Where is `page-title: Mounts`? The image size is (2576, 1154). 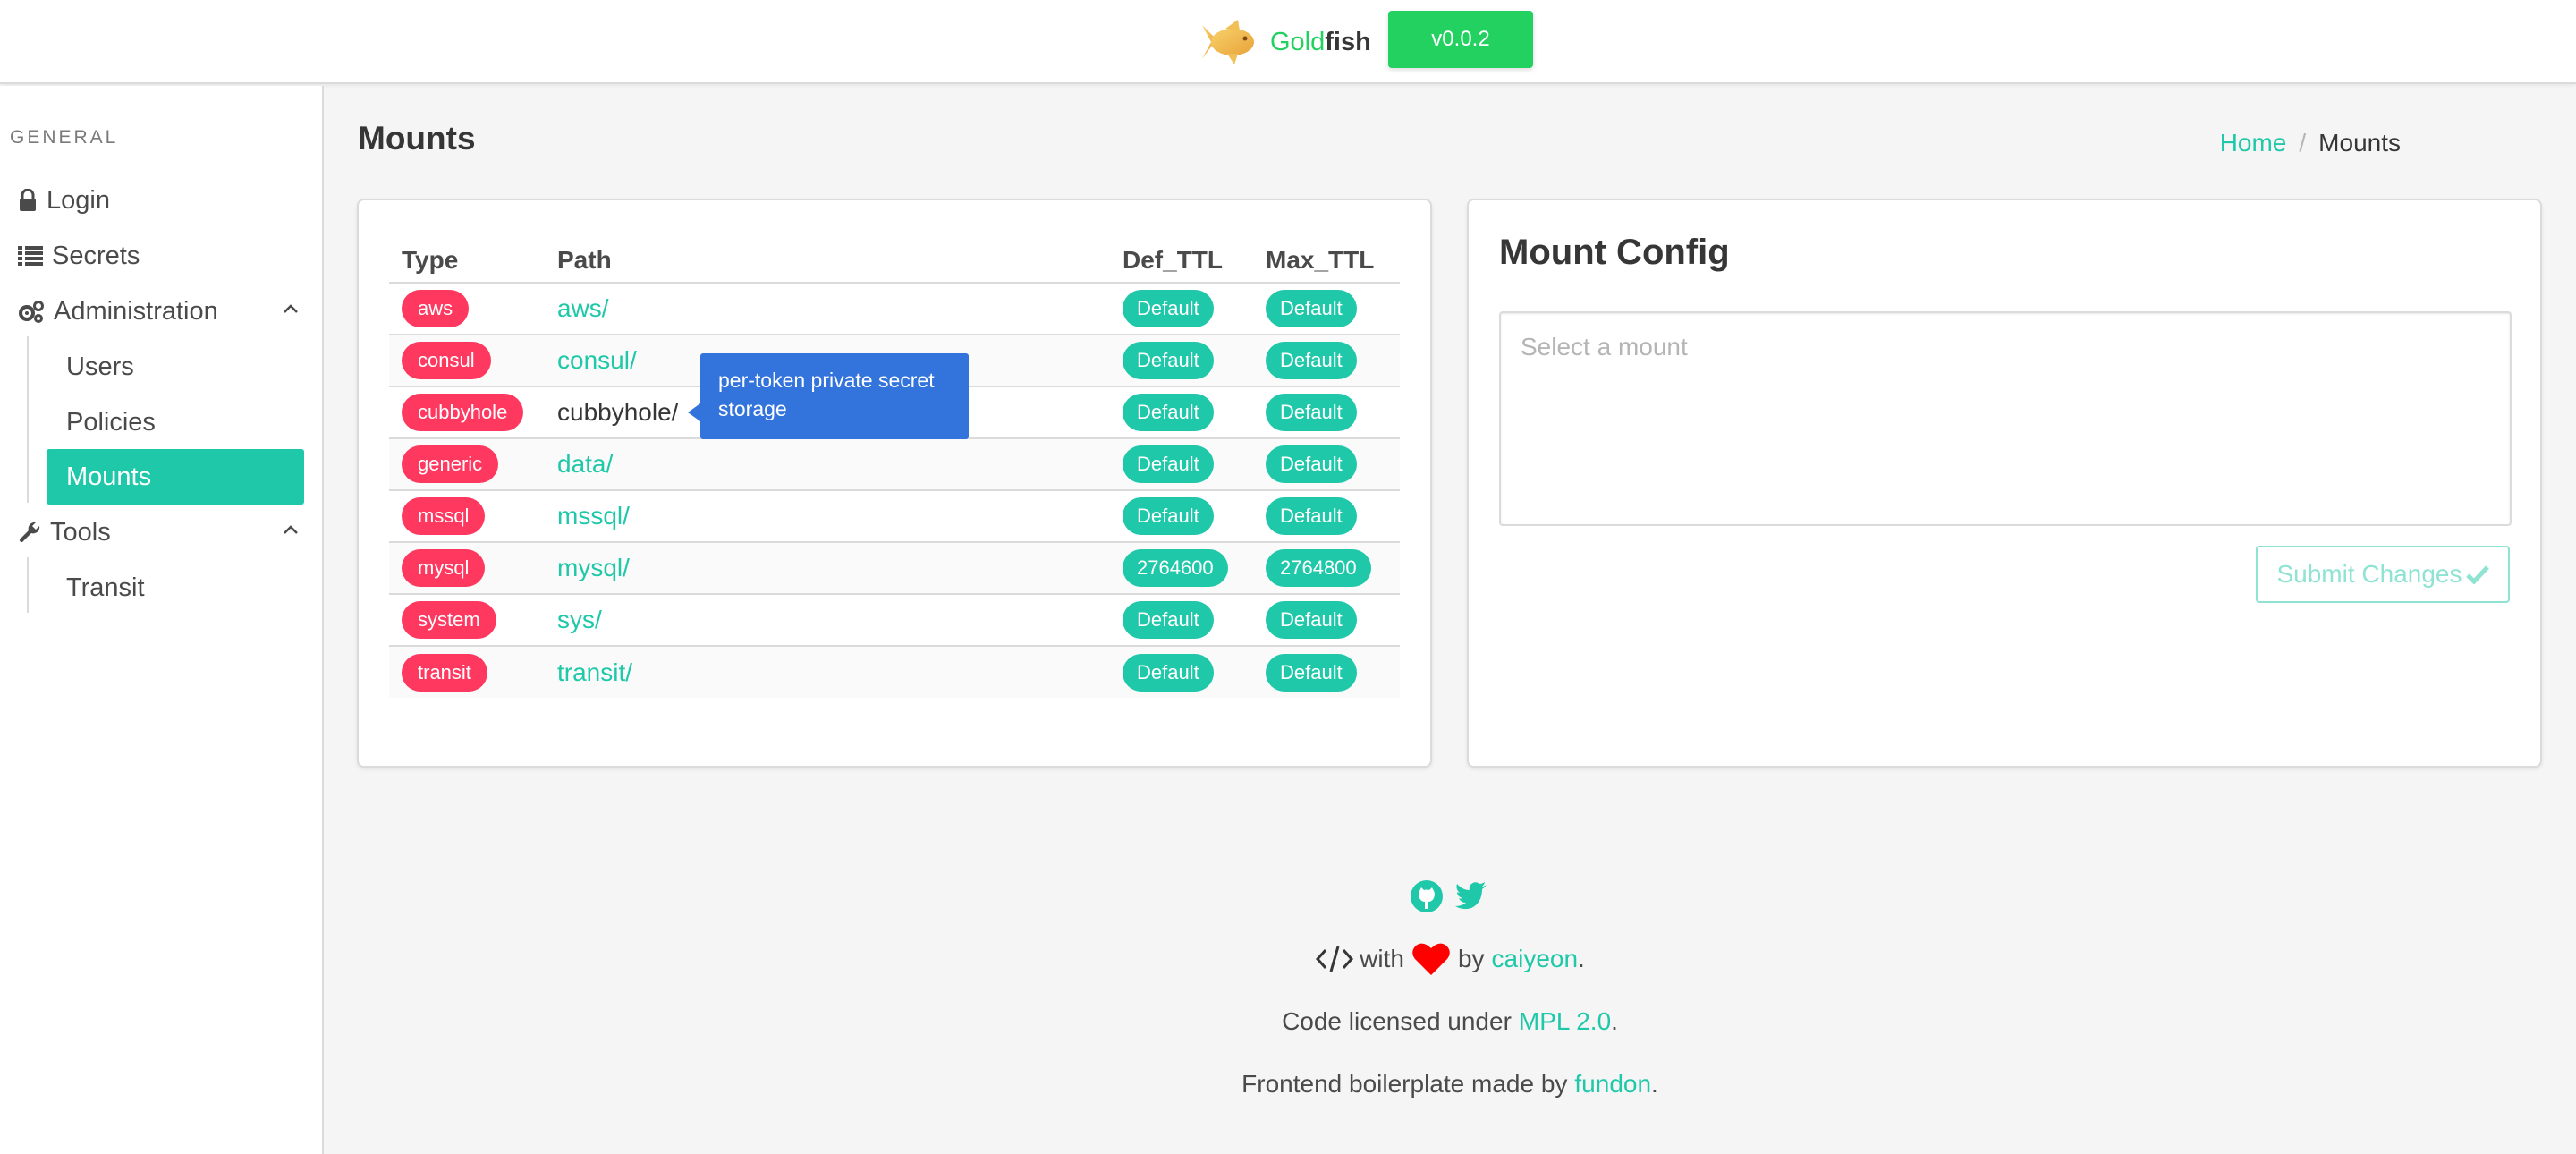 page-title: Mounts is located at coordinates (417, 138).